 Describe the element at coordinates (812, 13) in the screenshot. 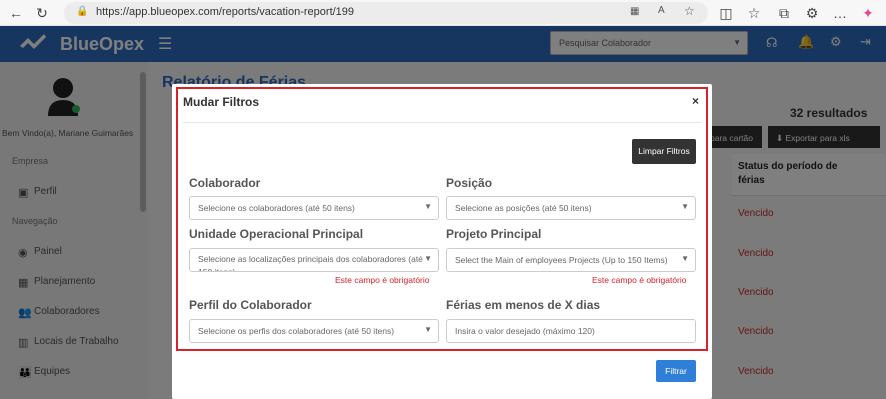

I see `extensions-icon: ⚙` at that location.